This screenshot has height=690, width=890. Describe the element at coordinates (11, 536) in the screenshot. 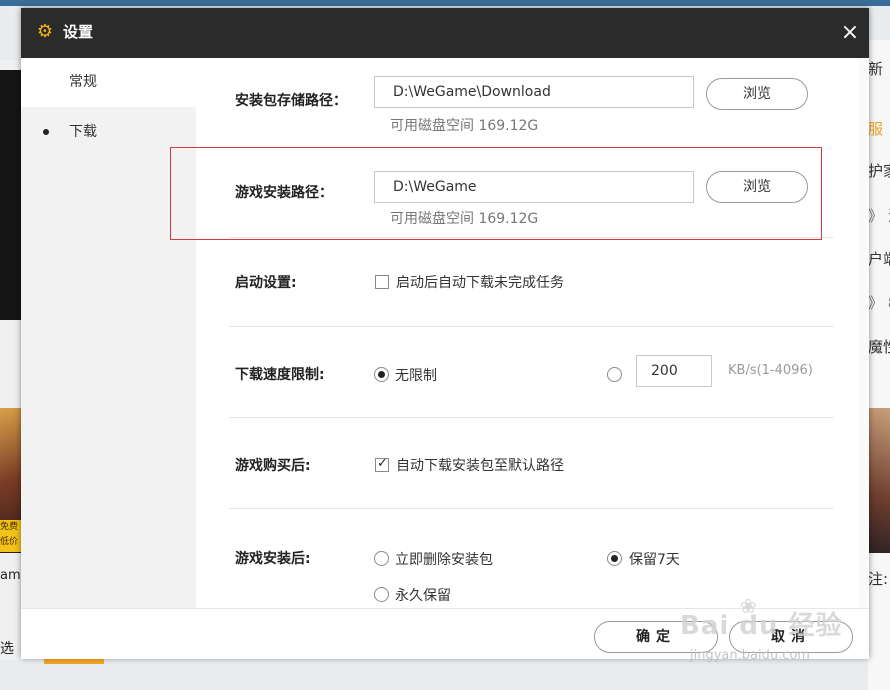

I see `background-promo-tag: 免费 低价` at that location.